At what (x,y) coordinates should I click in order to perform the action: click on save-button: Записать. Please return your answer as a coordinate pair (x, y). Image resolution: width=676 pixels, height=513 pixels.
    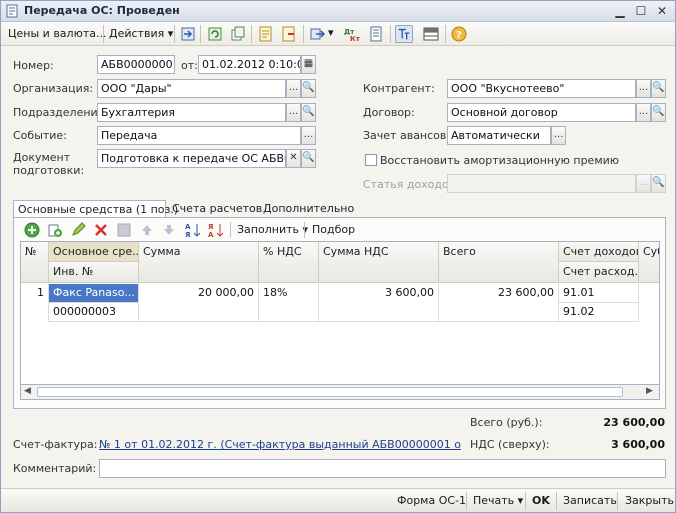
    Looking at the image, I should click on (590, 500).